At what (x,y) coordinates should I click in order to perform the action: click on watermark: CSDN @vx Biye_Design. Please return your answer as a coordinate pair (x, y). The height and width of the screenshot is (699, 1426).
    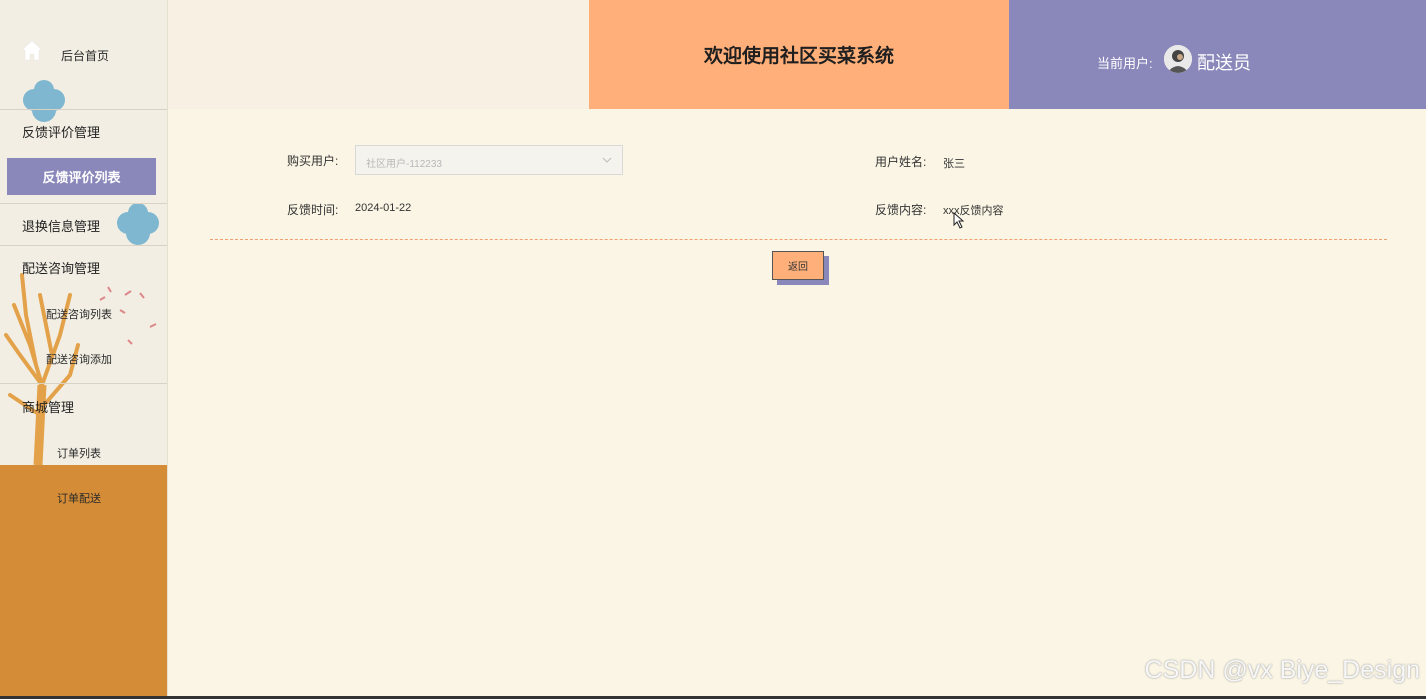
    Looking at the image, I should click on (1282, 670).